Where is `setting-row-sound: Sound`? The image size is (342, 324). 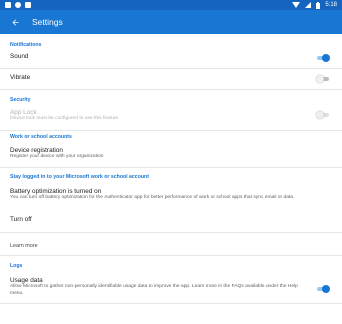 setting-row-sound: Sound is located at coordinates (171, 58).